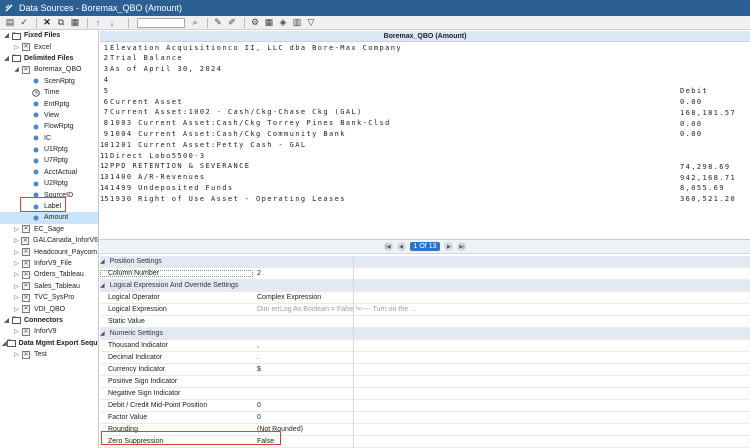 The image size is (750, 448). I want to click on property-value: ., so click(256, 357).